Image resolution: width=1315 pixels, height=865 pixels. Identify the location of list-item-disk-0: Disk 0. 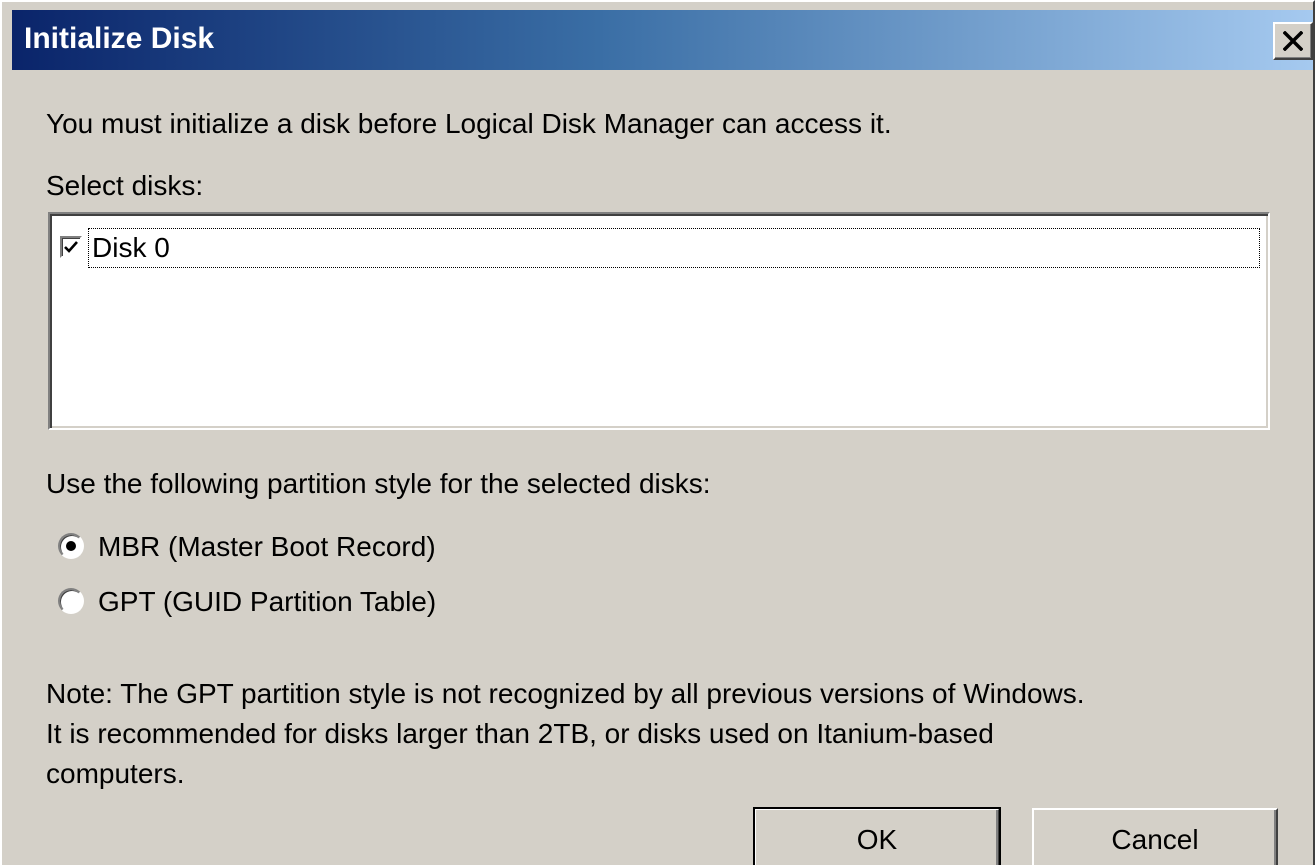
(659, 248).